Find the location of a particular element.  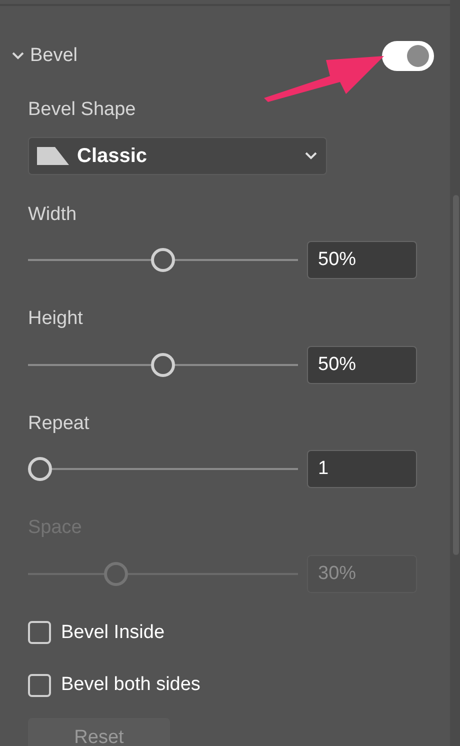

field-label: Bevel Shape is located at coordinates (82, 110).